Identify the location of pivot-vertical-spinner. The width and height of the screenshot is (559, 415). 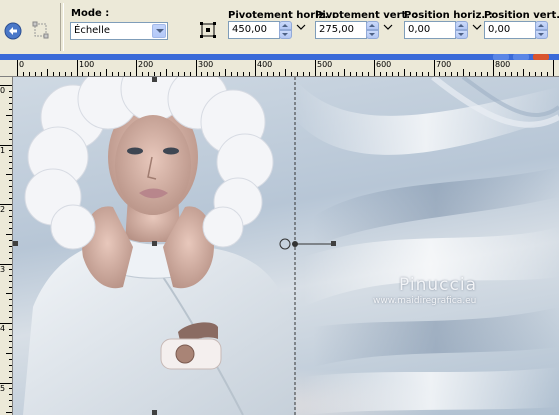
(372, 30).